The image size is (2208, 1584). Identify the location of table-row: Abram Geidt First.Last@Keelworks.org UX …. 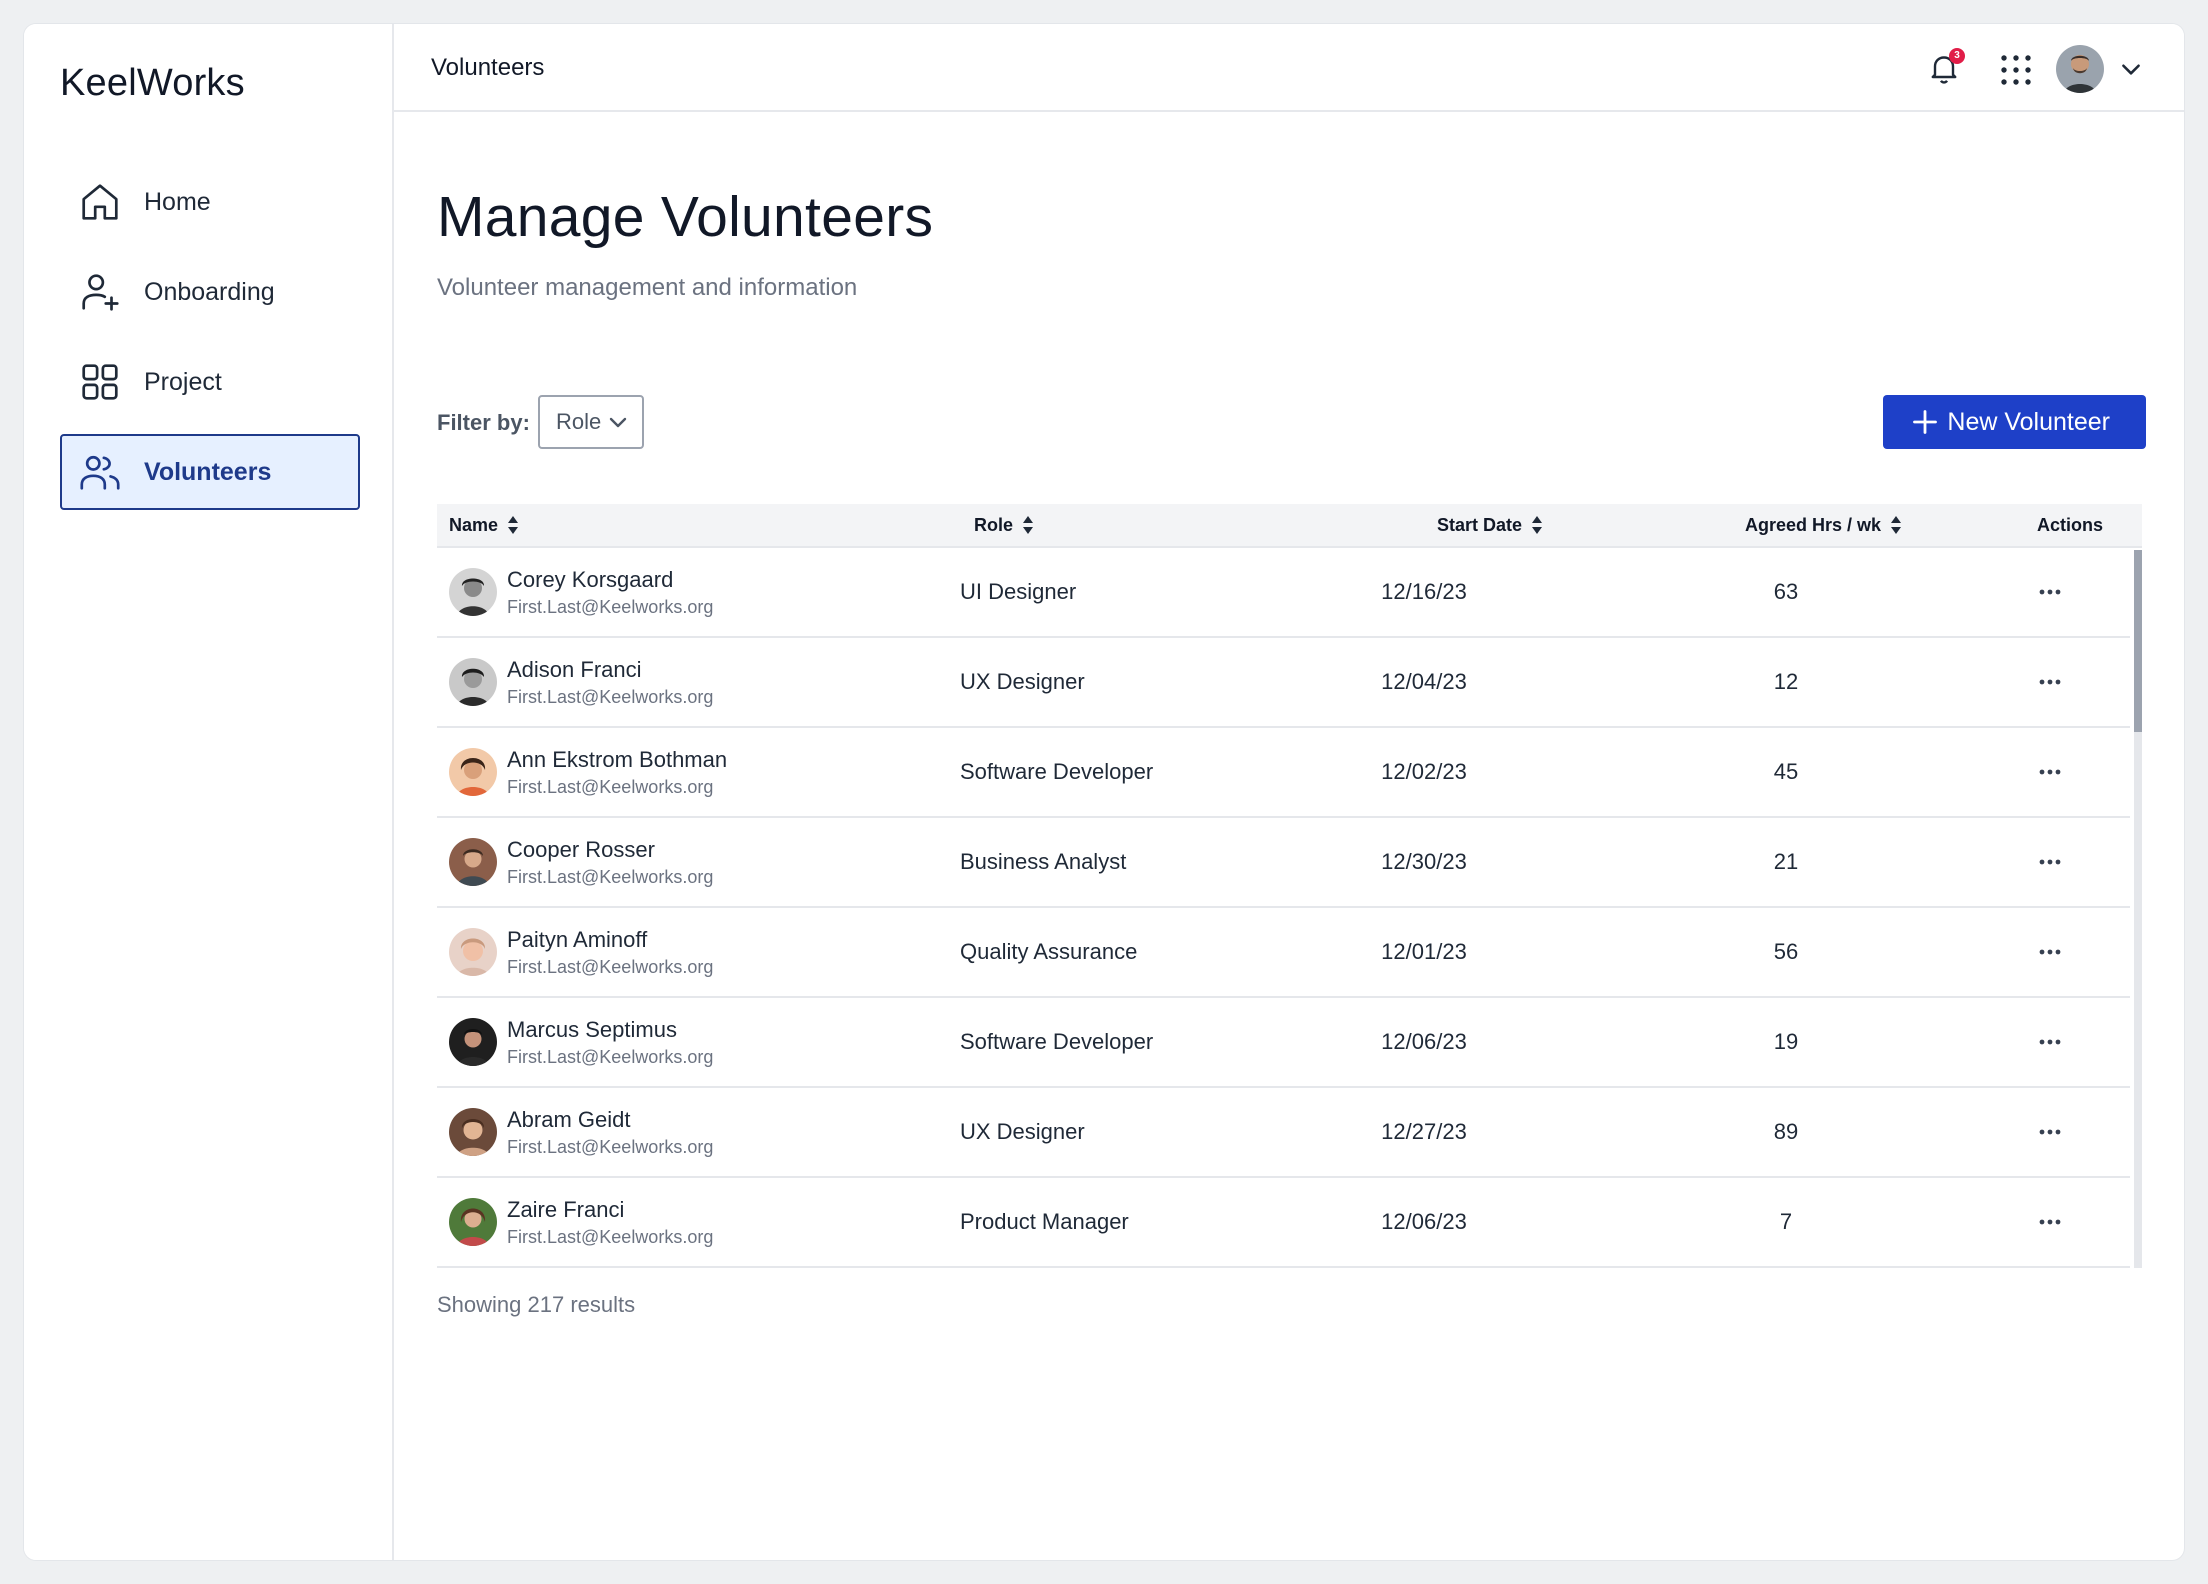
(1283, 1133).